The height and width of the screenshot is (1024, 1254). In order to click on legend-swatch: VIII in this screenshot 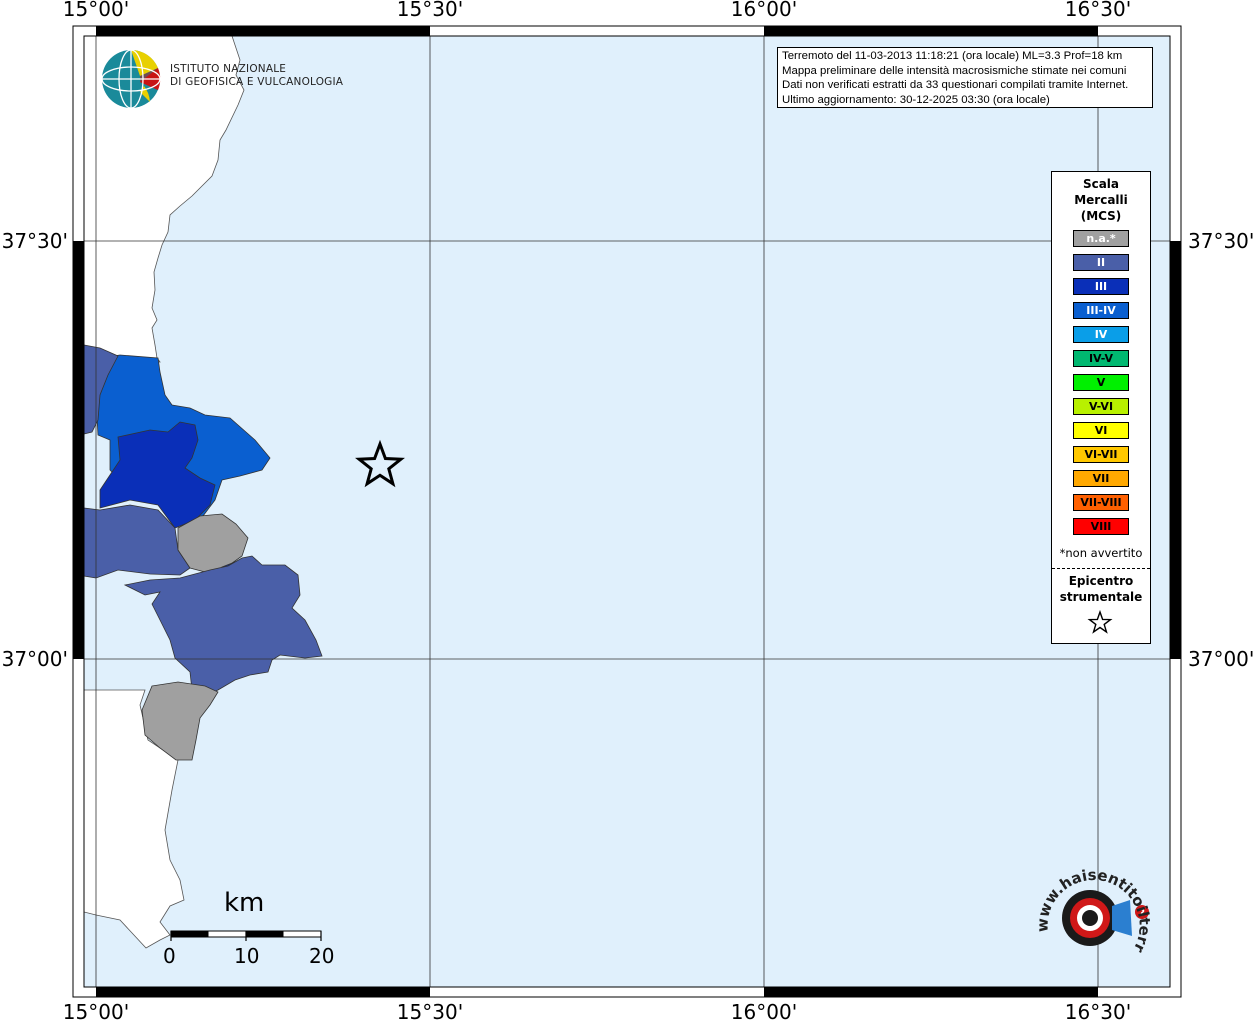, I will do `click(1101, 526)`.